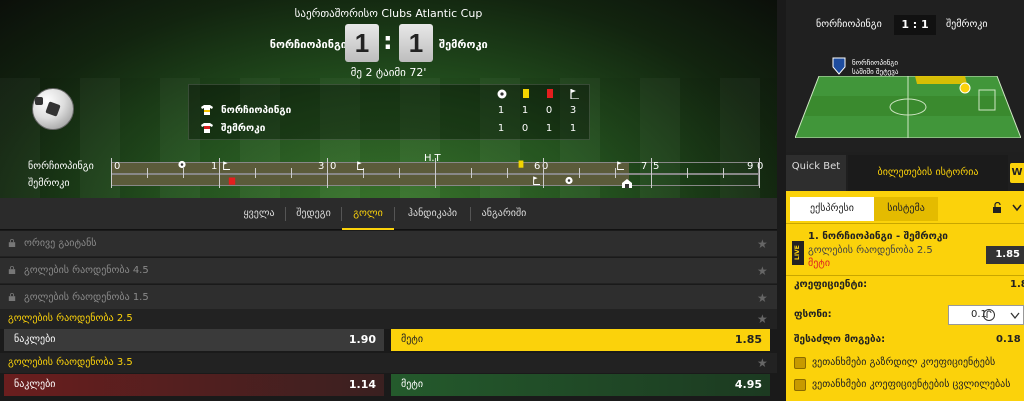 Image resolution: width=1024 pixels, height=401 pixels. Describe the element at coordinates (573, 110) in the screenshot. I see `home-corners: 3` at that location.